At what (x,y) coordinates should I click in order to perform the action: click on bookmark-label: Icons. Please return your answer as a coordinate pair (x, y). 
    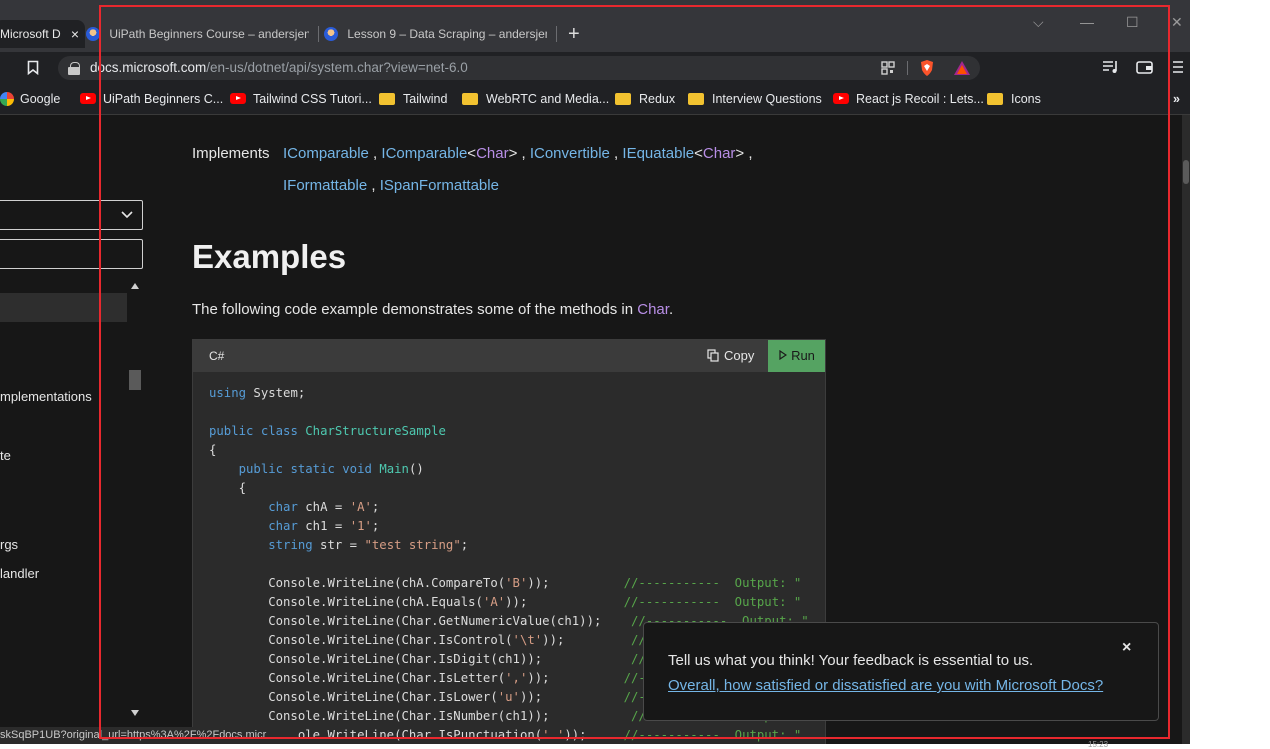
    Looking at the image, I should click on (1026, 99).